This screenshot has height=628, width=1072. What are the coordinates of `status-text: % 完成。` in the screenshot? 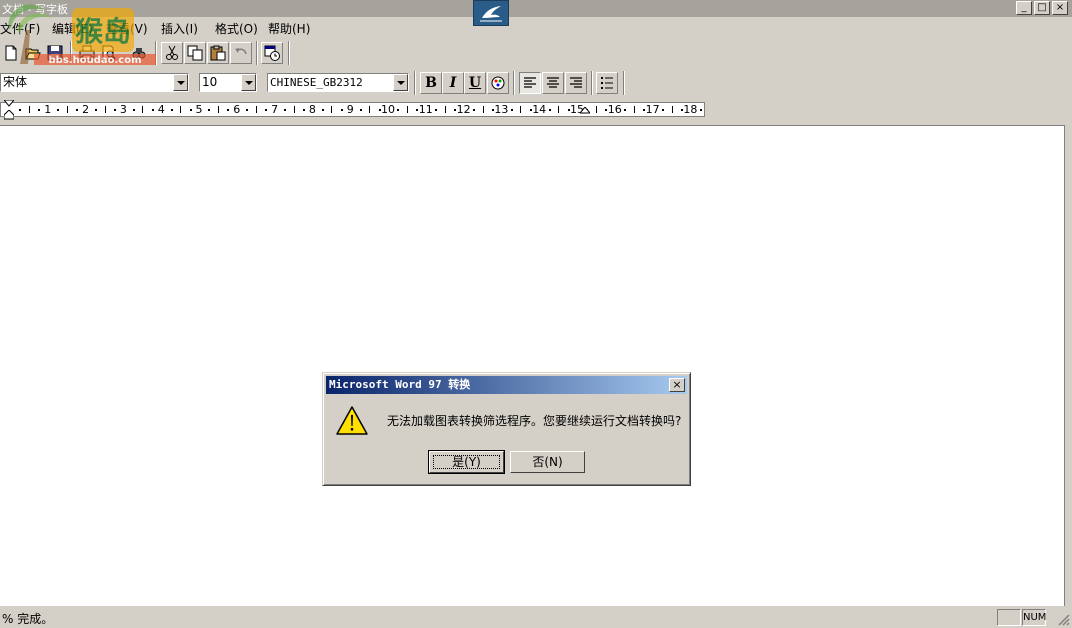 It's located at (28, 619).